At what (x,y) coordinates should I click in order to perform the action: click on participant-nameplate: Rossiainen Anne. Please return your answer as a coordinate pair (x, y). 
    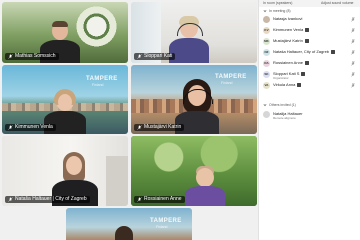
    Looking at the image, I should click on (159, 199).